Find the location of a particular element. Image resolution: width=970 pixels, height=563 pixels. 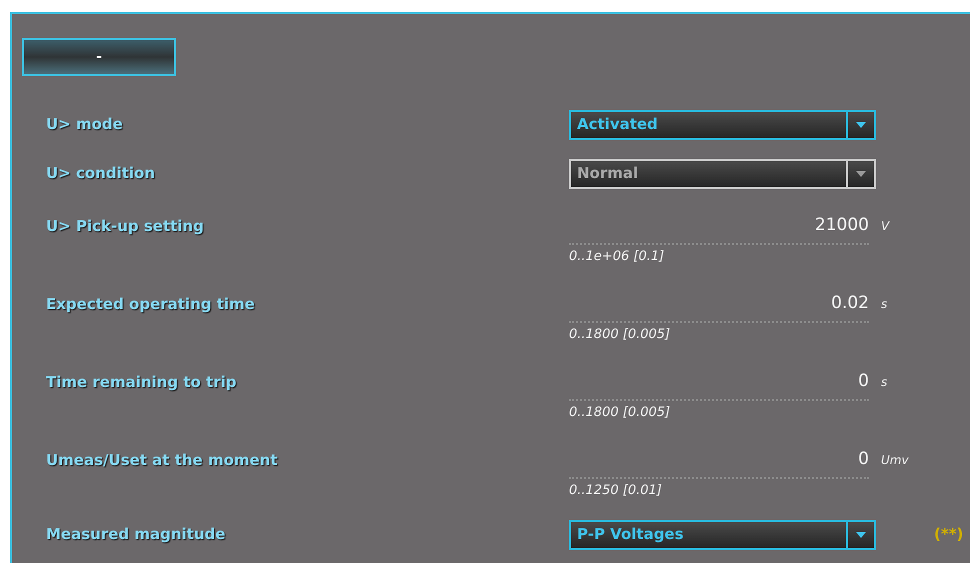

dropdown: P-P Voltages is located at coordinates (722, 535).